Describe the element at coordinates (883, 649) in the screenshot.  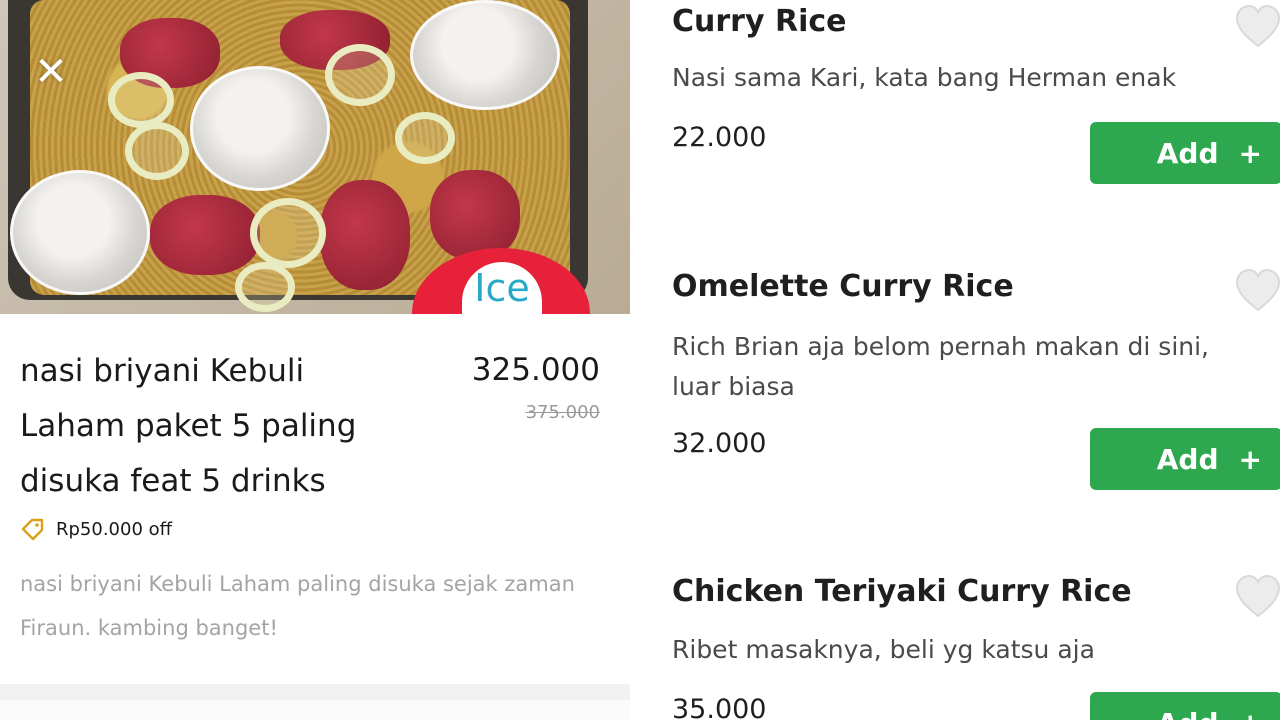
I see `menu-item-description: Ribet masaknya, beli yg katsu aja` at that location.